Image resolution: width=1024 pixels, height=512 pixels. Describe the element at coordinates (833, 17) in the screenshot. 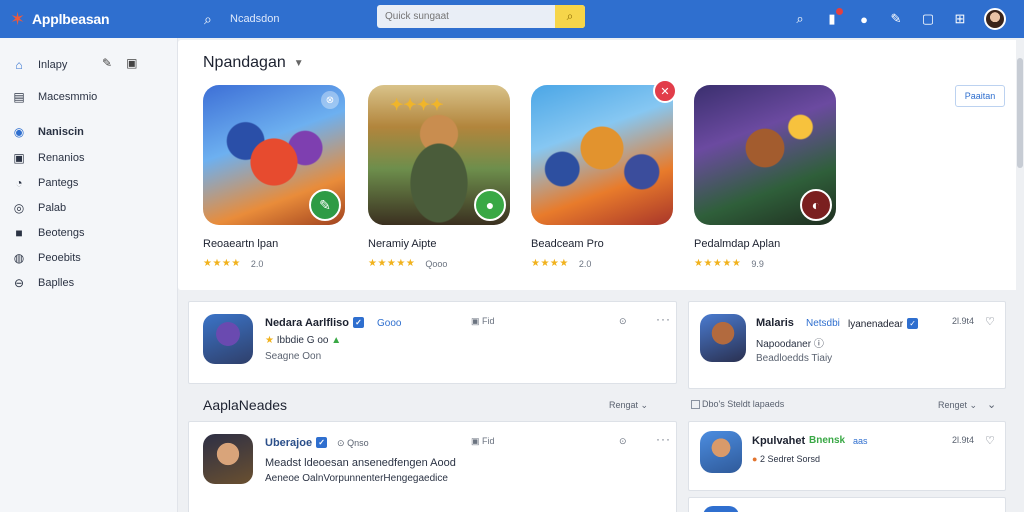

I see `bell-icon: ▮` at that location.